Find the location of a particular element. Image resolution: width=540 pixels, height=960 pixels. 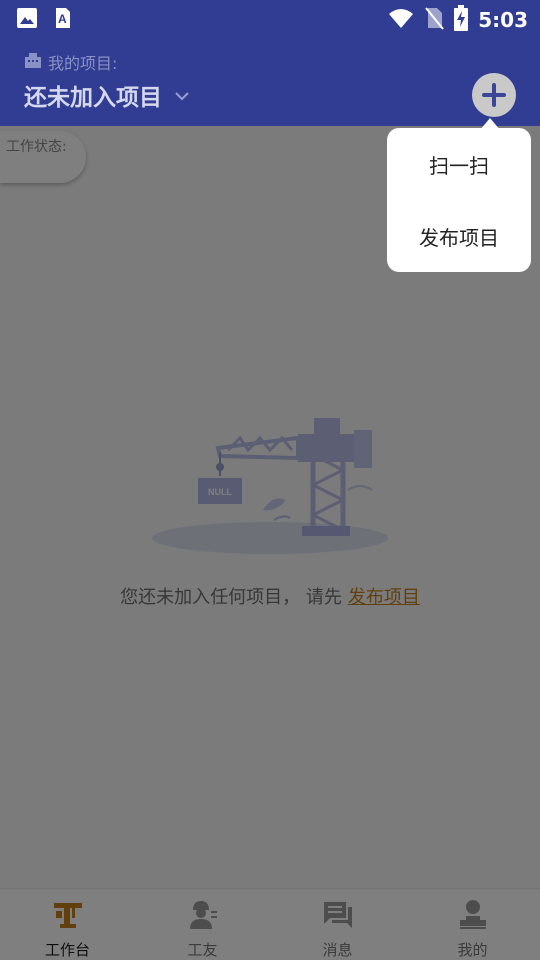

menu-item-scan: 扫一扫 is located at coordinates (459, 164).